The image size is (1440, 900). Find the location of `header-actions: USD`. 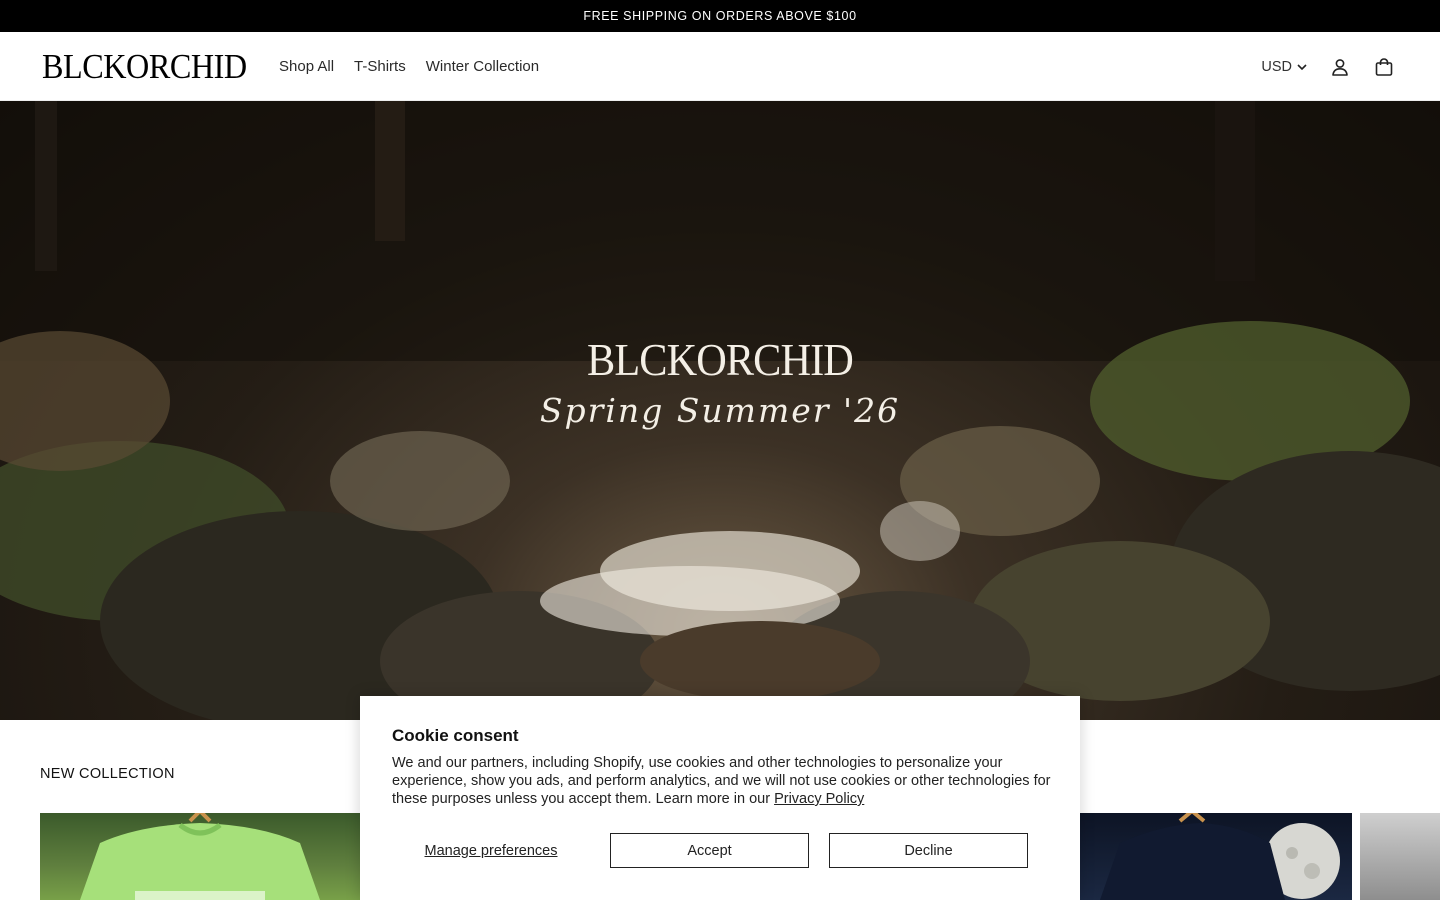

header-actions: USD is located at coordinates (1328, 66).